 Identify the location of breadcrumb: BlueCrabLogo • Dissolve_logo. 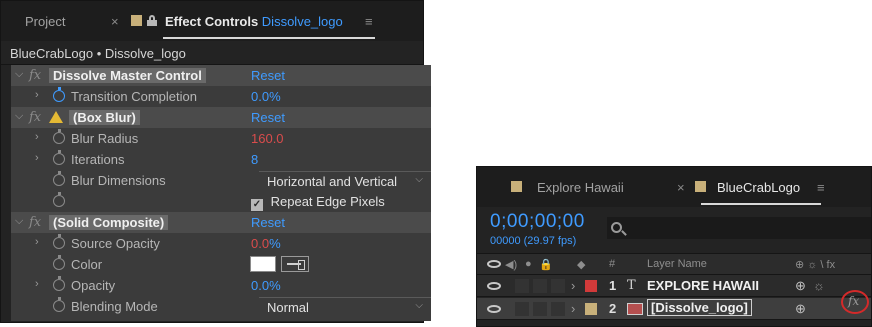
(212, 53).